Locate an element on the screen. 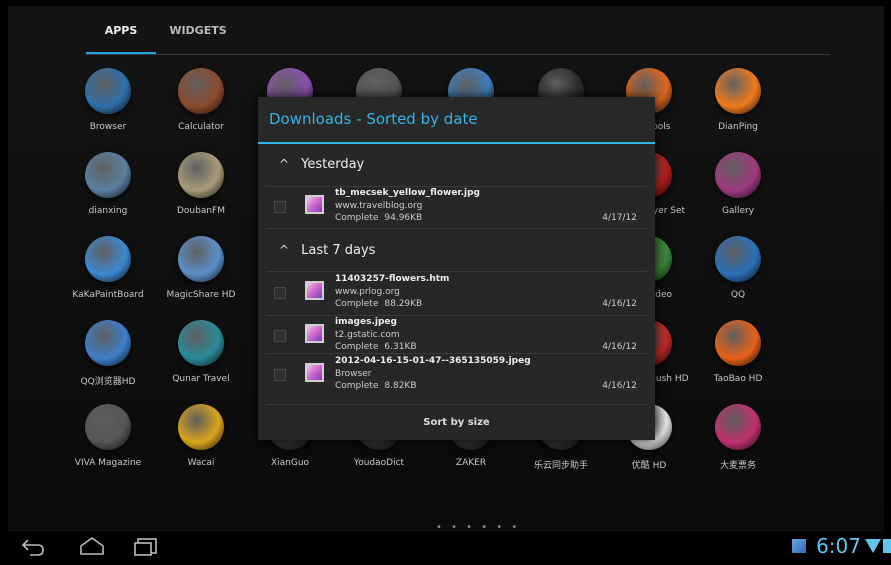  app-qq: QQ is located at coordinates (738, 268).